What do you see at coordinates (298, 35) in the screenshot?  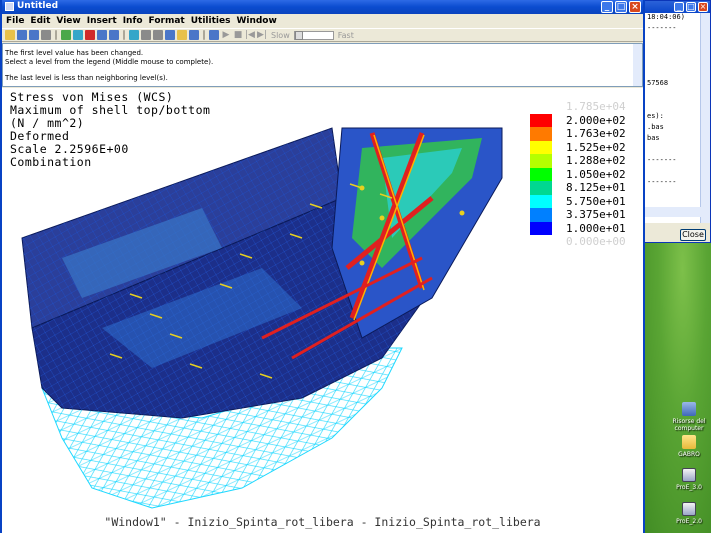 I see `speed-slider-thumb` at bounding box center [298, 35].